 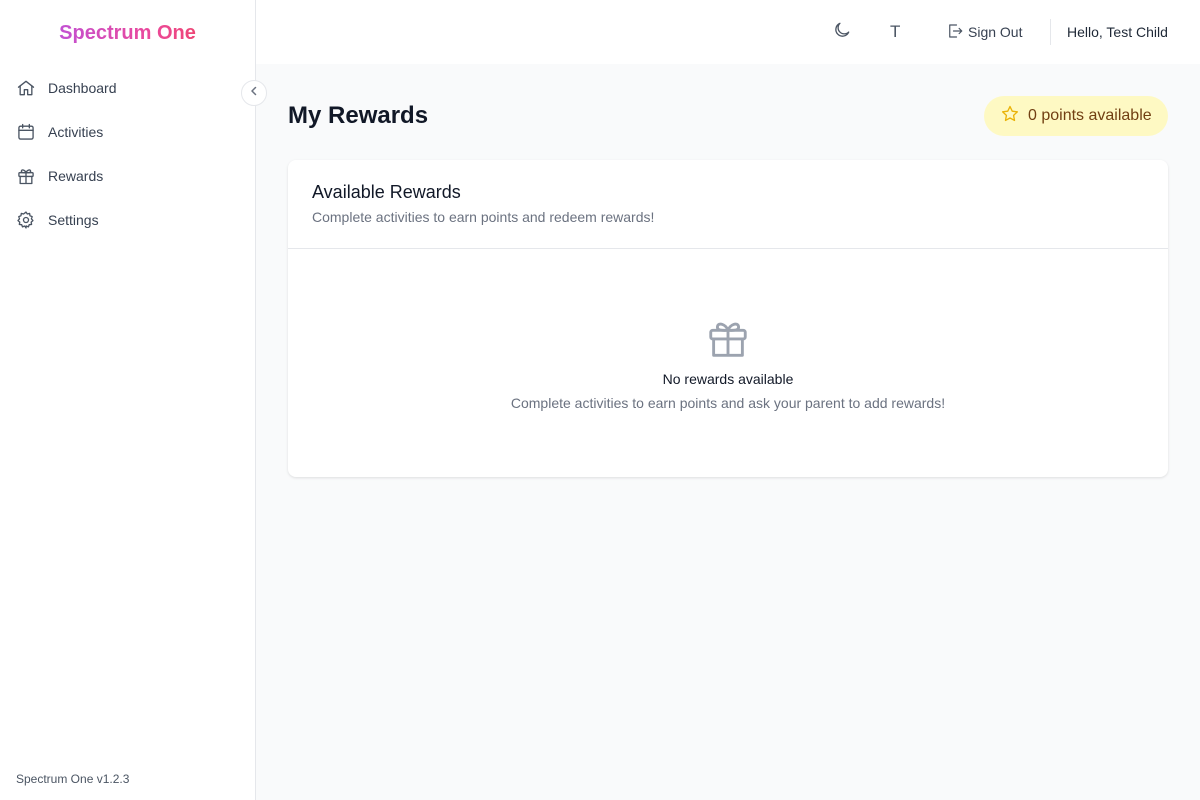 What do you see at coordinates (995, 32) in the screenshot?
I see `sign-out-label: Sign Out` at bounding box center [995, 32].